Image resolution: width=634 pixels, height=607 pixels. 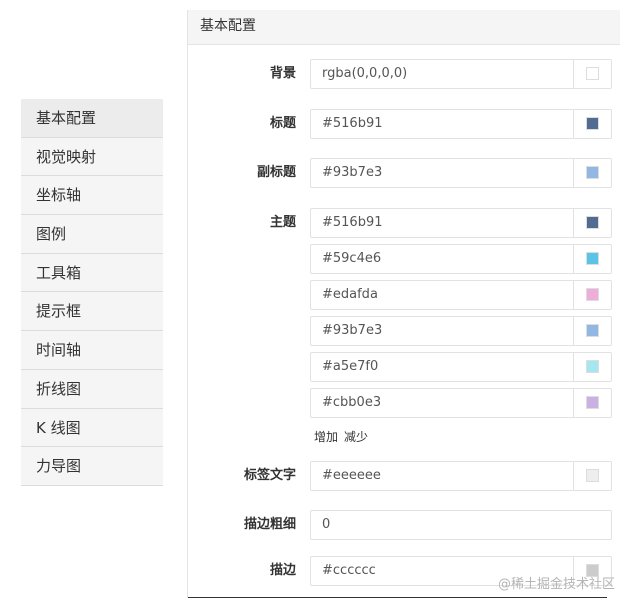 I want to click on border-width-input: 0, so click(x=461, y=525).